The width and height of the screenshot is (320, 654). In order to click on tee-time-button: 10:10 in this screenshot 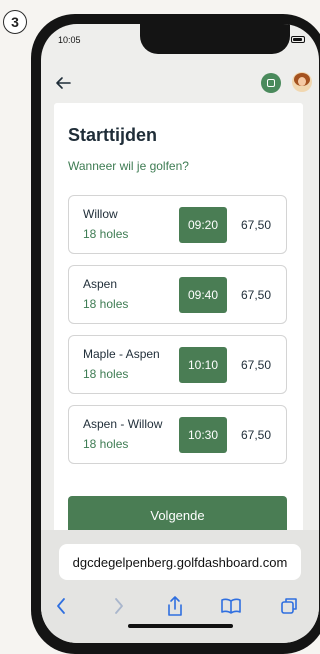, I will do `click(203, 365)`.